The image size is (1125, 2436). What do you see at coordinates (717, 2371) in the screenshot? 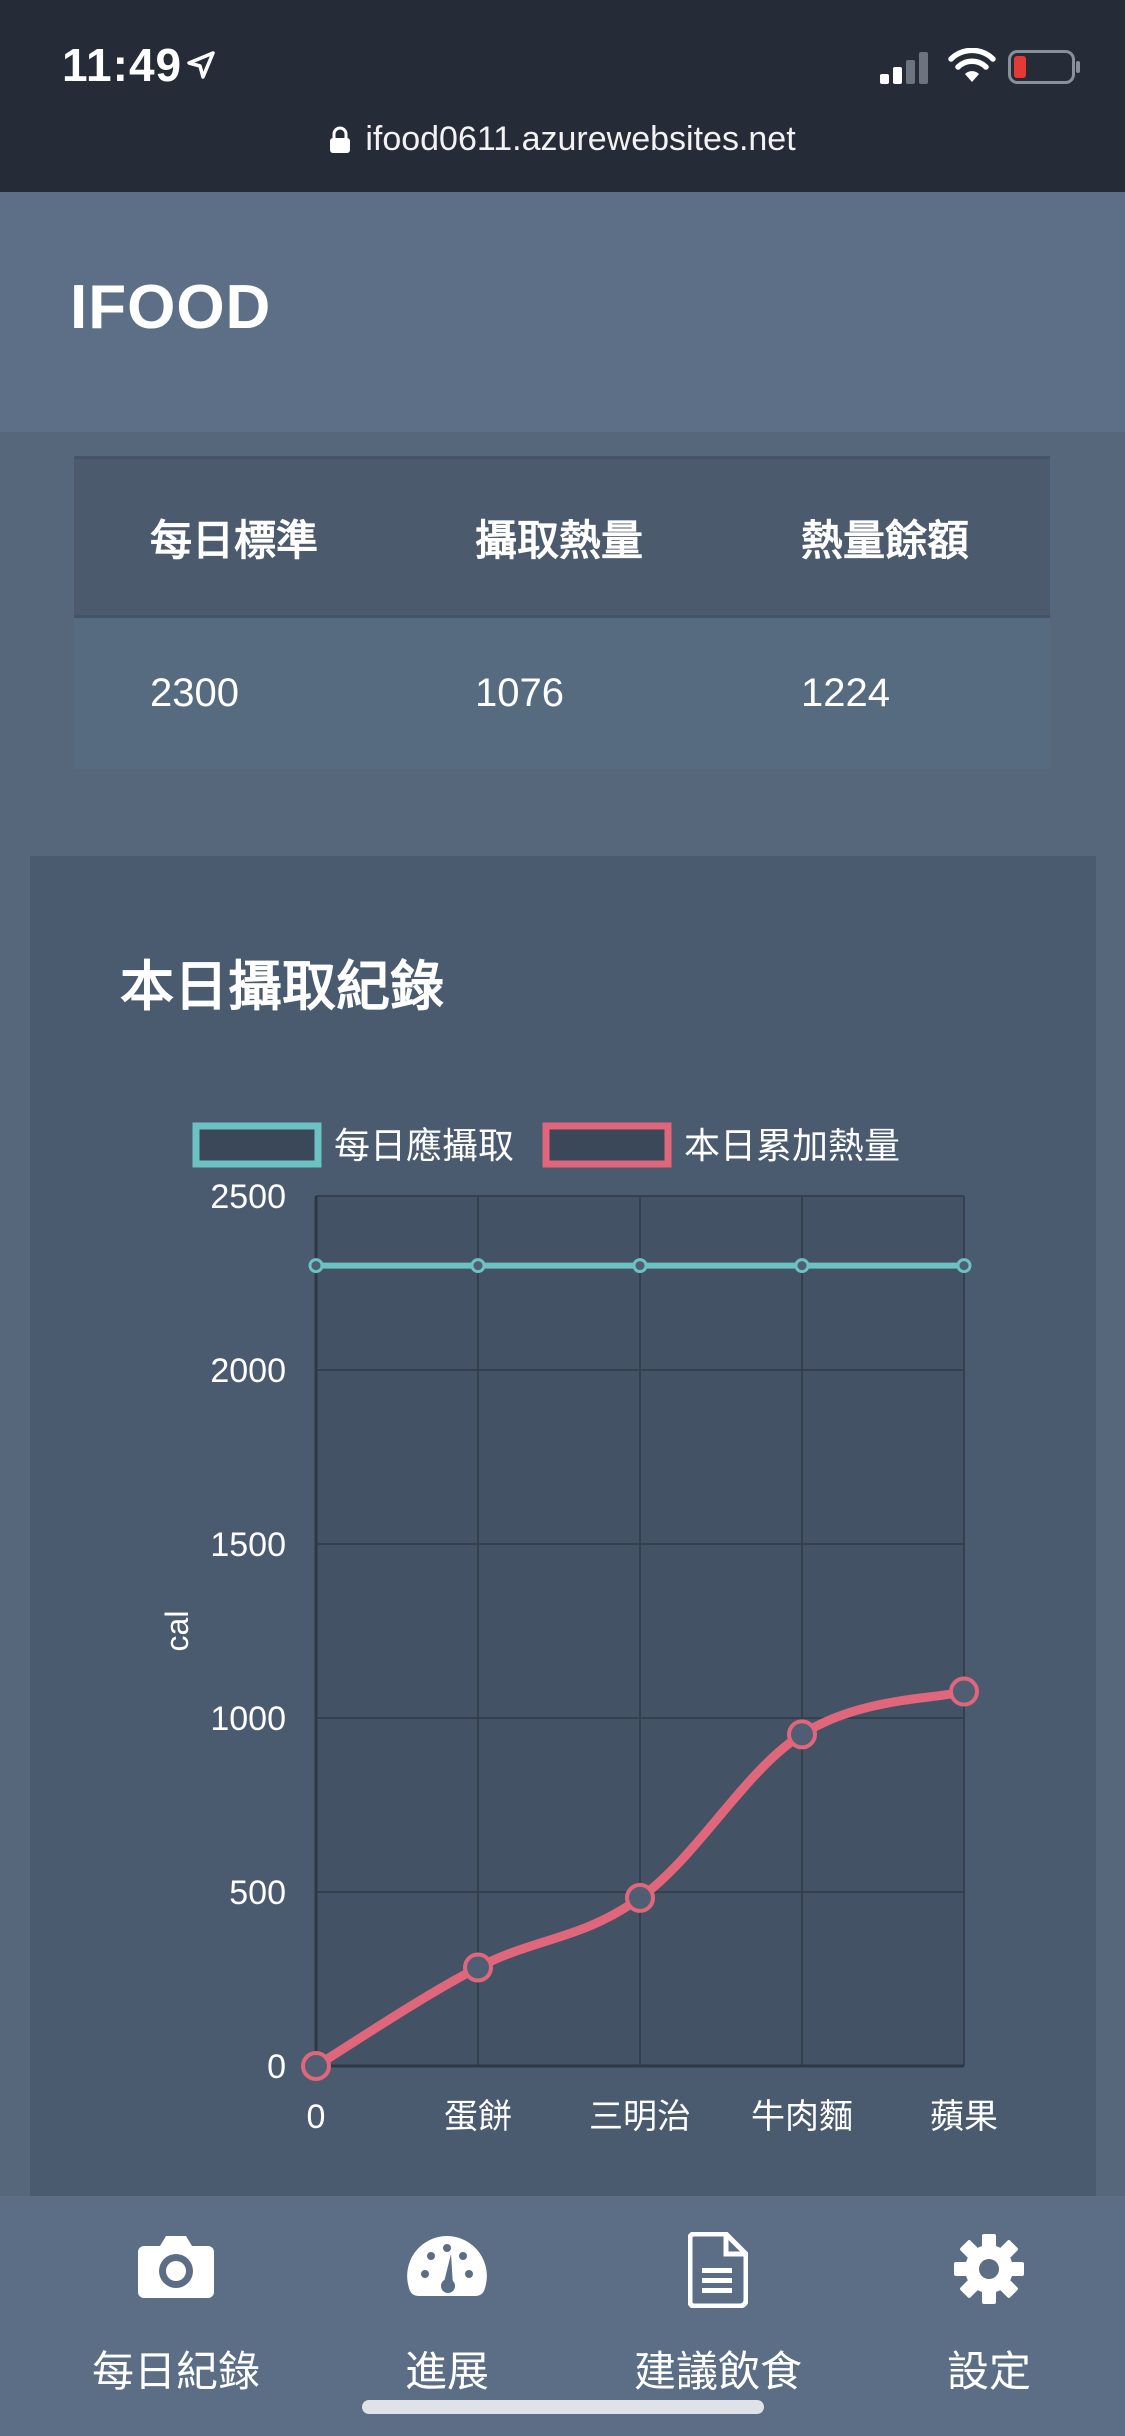
I see `nav-label: 建議飲食` at bounding box center [717, 2371].